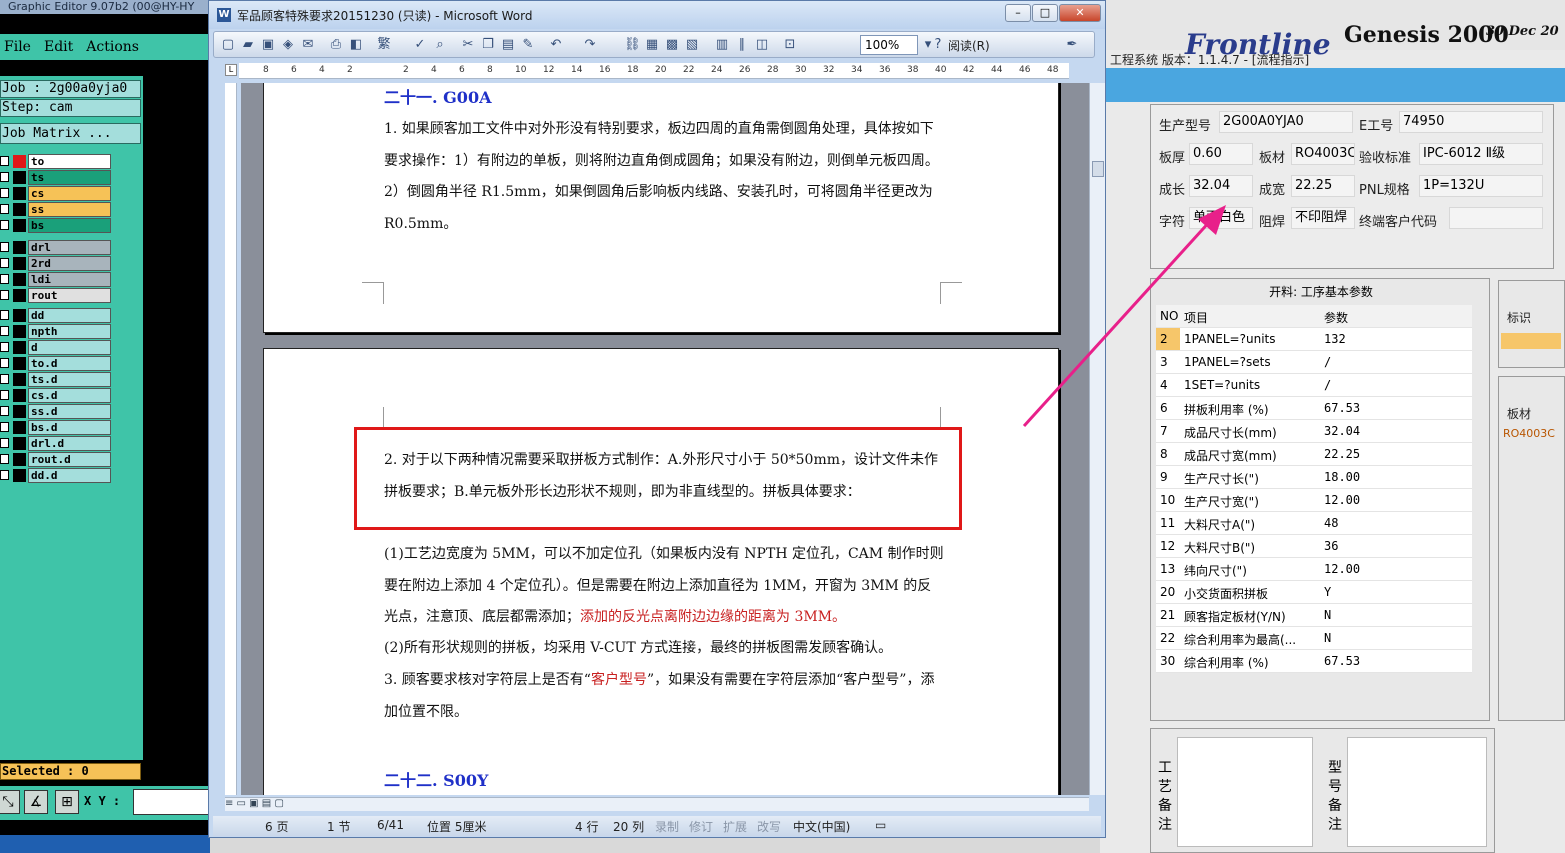  Describe the element at coordinates (880, 825) in the screenshot. I see `spelling-status-icon: ▭` at that location.